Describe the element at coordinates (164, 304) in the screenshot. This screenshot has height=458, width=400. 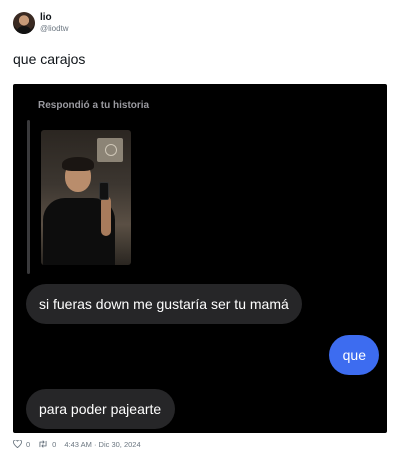
I see `message-bubble-received: si fueras down me gustaría ser tu mamá` at that location.